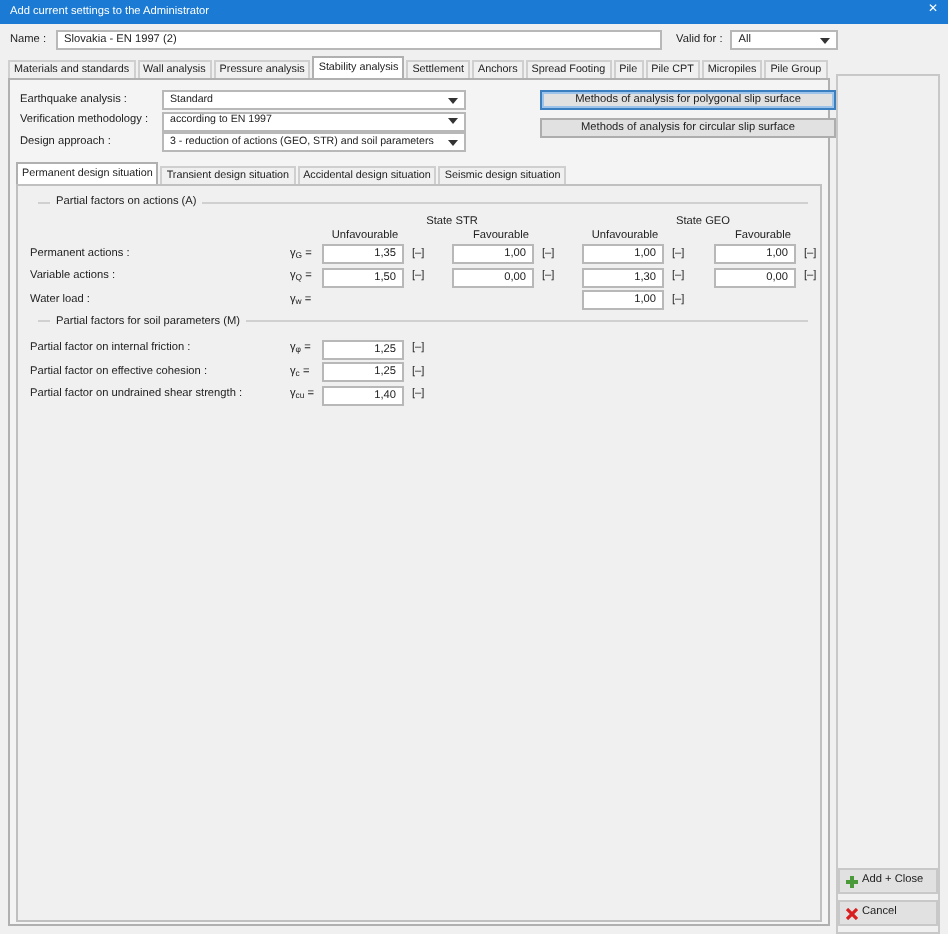 The image size is (948, 934). I want to click on close-icon, so click(852, 913).